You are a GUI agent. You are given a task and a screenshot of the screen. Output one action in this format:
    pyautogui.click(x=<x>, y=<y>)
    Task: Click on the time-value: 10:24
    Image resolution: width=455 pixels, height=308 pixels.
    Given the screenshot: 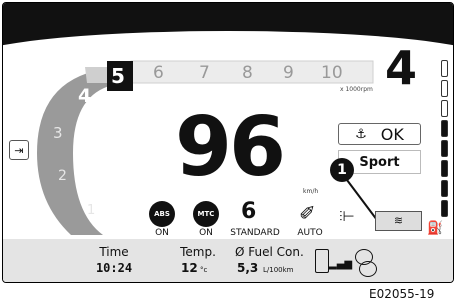 What is the action you would take?
    pyautogui.click(x=114, y=268)
    